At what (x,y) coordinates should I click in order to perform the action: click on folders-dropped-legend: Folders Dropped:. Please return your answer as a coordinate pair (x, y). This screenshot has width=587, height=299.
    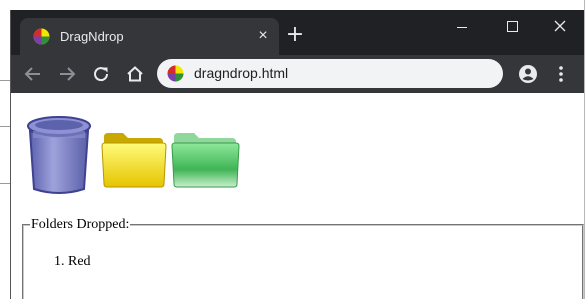
    Looking at the image, I should click on (80, 224).